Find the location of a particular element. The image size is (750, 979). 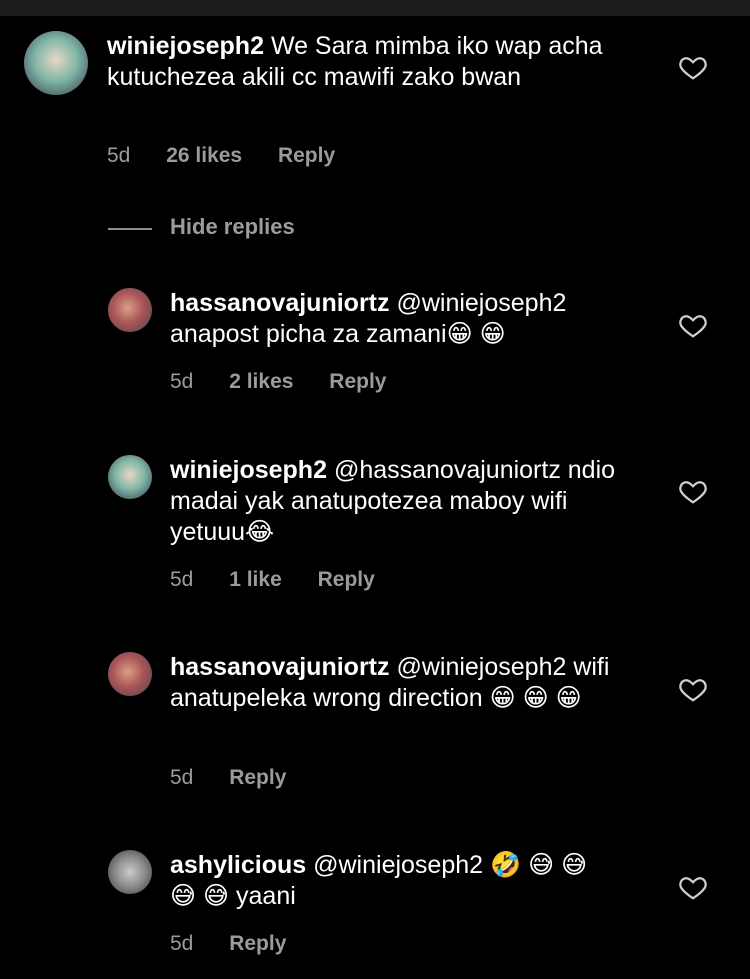

comment-meta: 5d 1 like Reply is located at coordinates (287, 580).